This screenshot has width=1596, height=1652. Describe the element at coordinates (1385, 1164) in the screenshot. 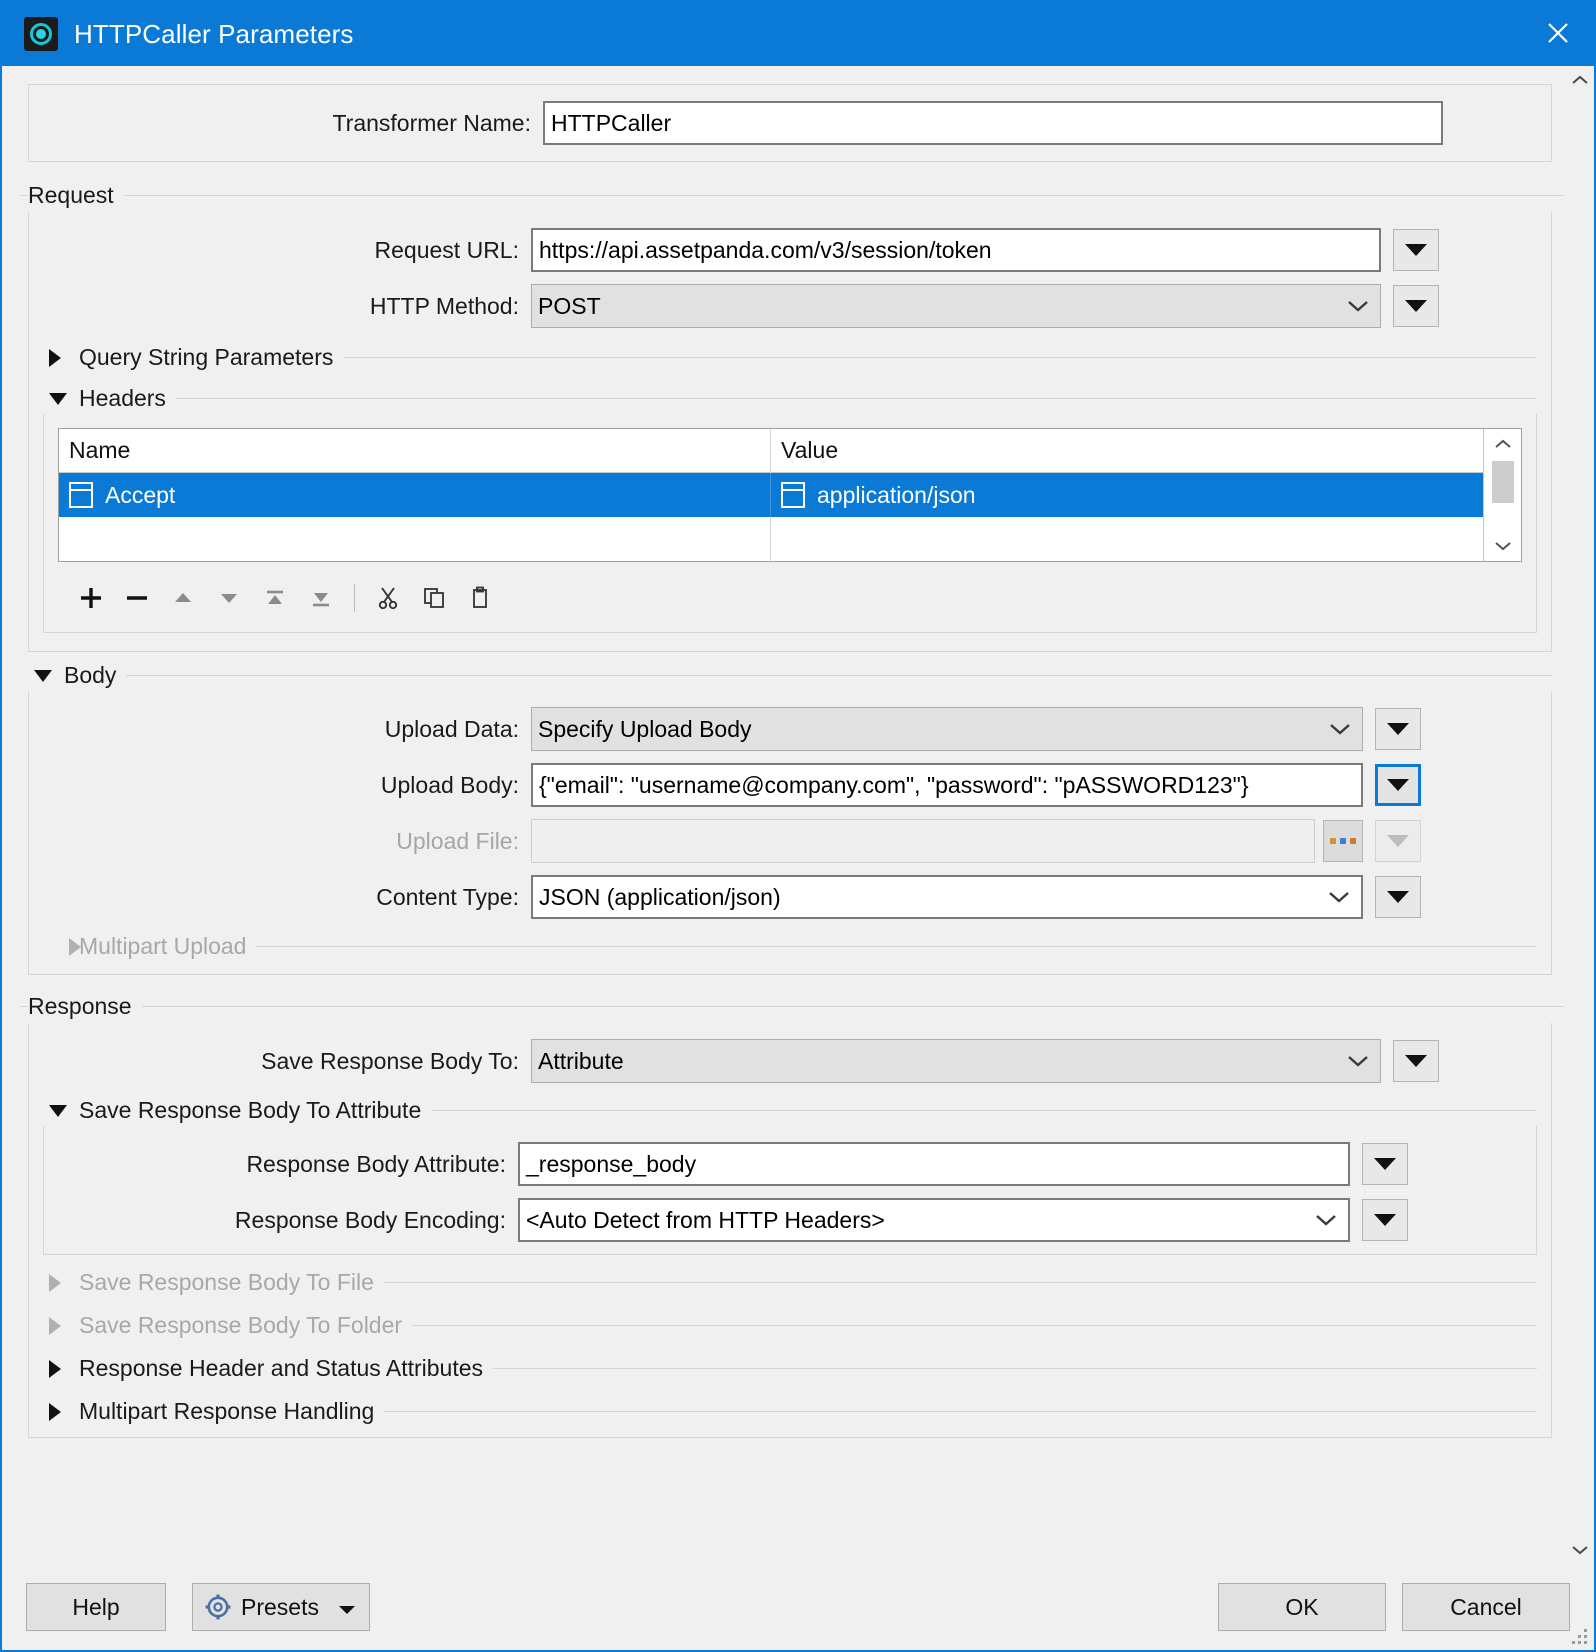

I see `response-body-attribute-dropdown-button` at that location.